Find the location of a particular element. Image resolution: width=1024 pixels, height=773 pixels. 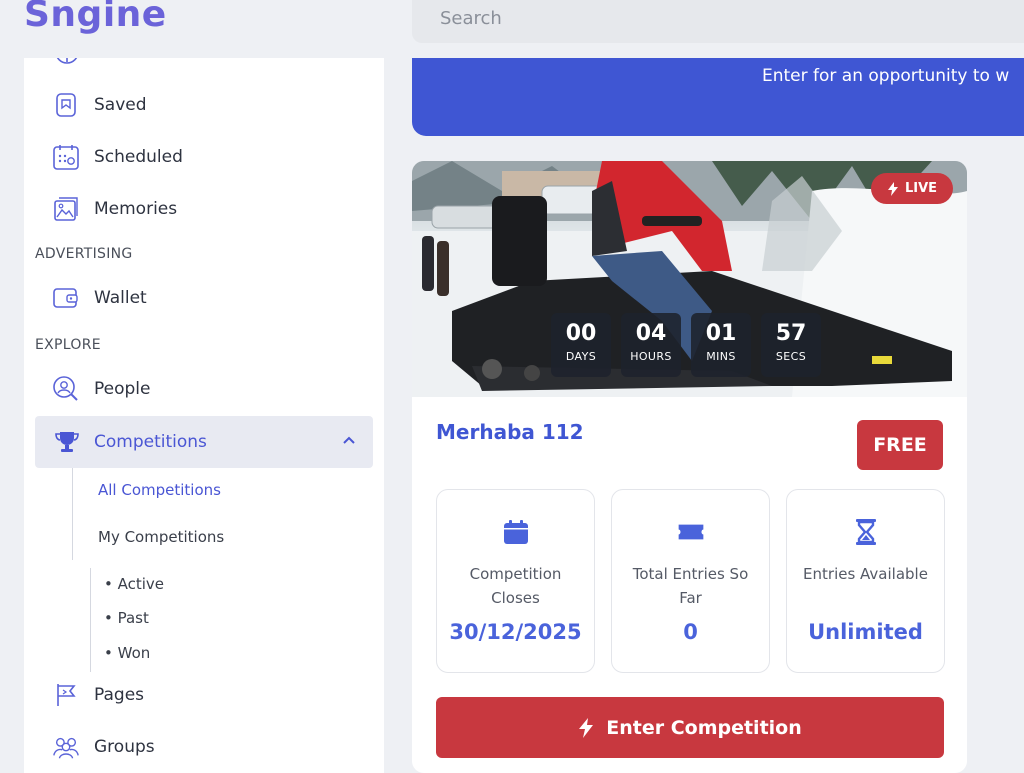

flag-icon is located at coordinates (66, 695).